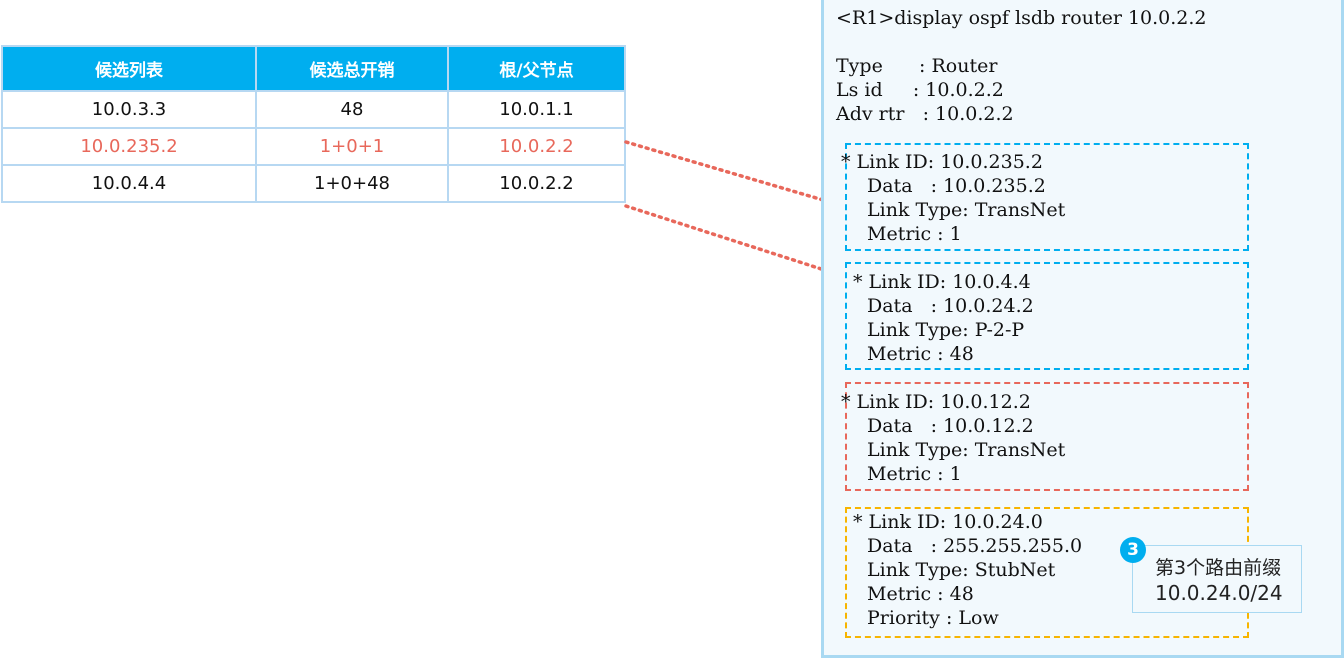 This screenshot has width=1344, height=659. I want to click on link-type: Link Type: StubNet, so click(961, 570).